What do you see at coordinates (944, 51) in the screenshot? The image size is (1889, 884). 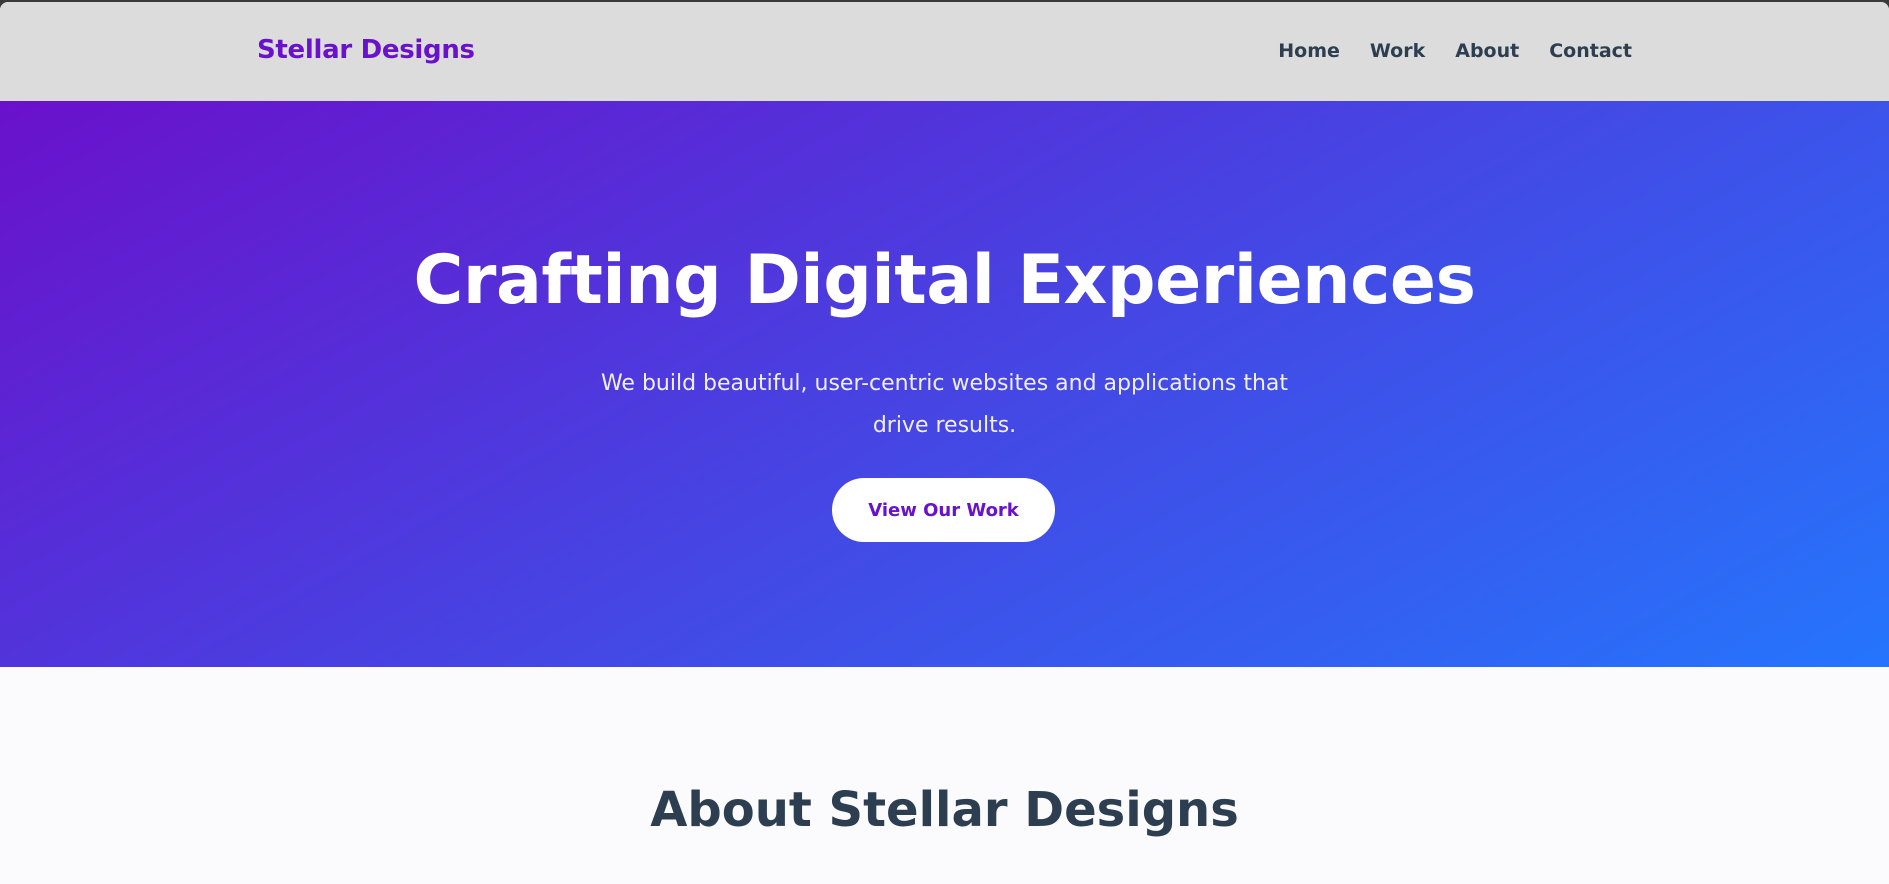 I see `site-header: Stellar Designs Home Work About Contact` at bounding box center [944, 51].